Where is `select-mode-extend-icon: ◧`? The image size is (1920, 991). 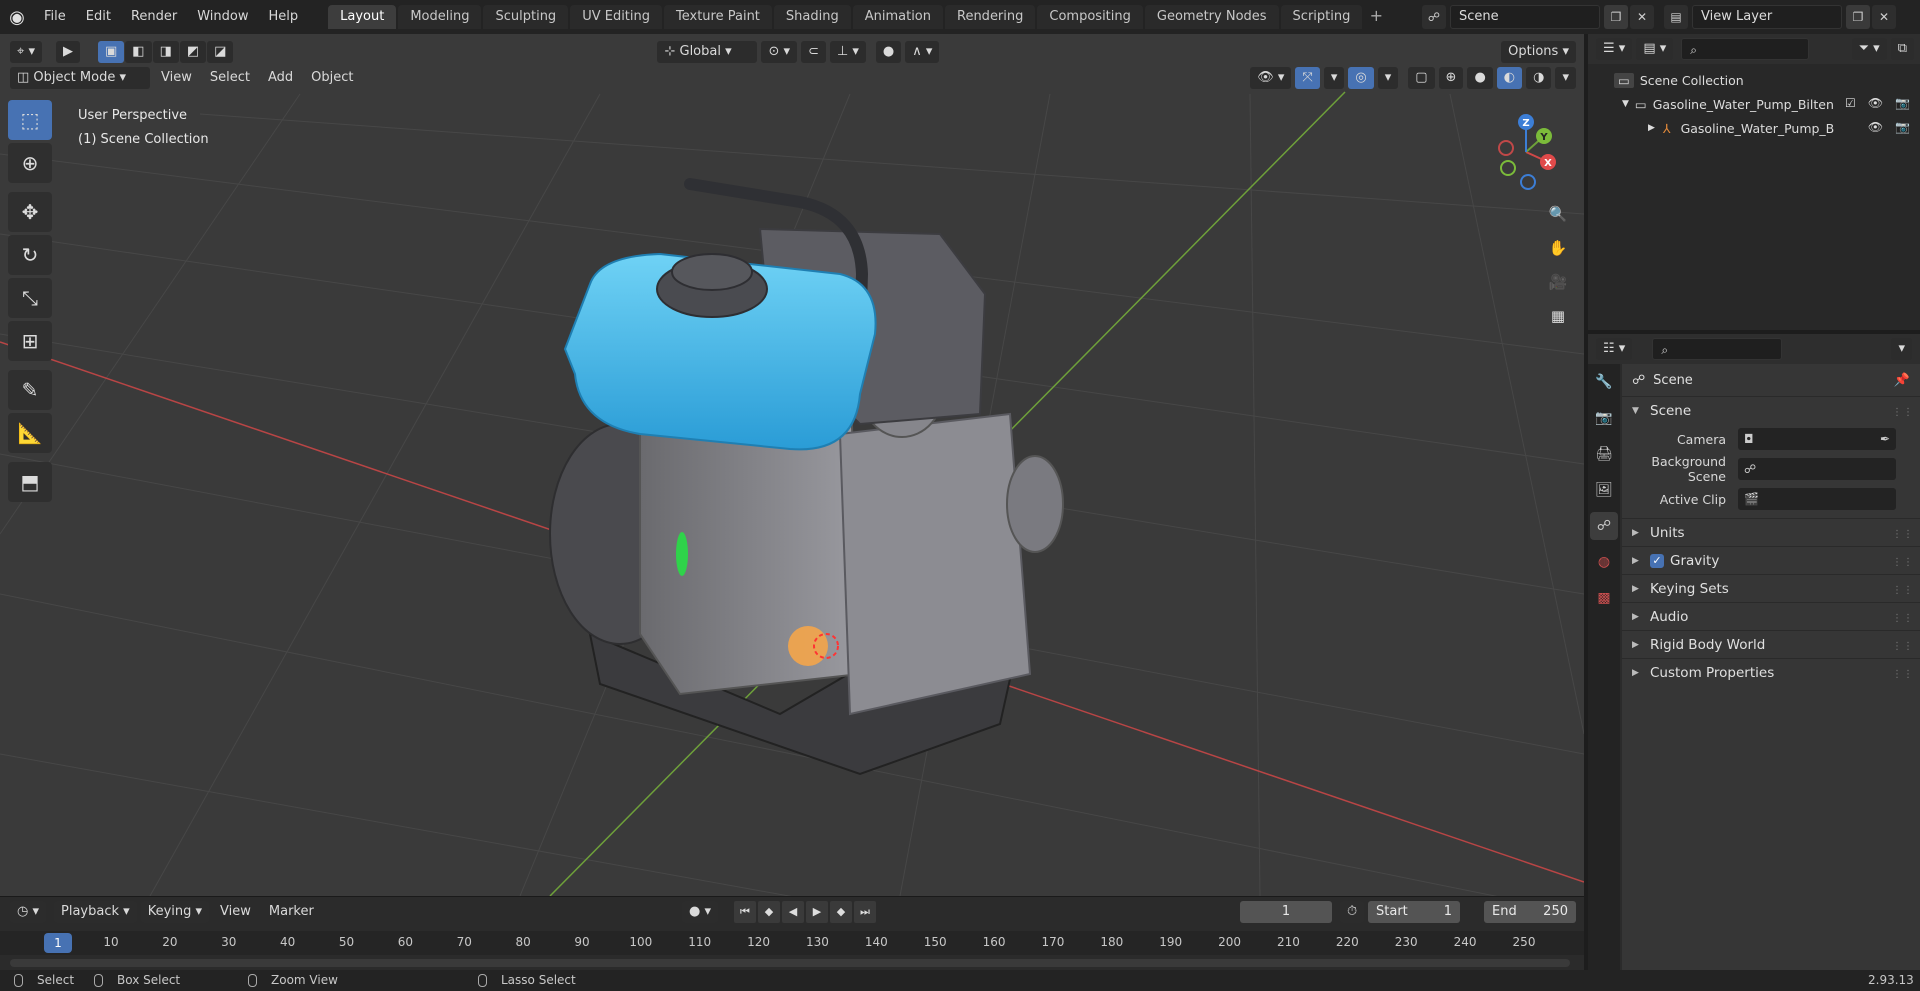
select-mode-extend-icon: ◧ is located at coordinates (138, 52).